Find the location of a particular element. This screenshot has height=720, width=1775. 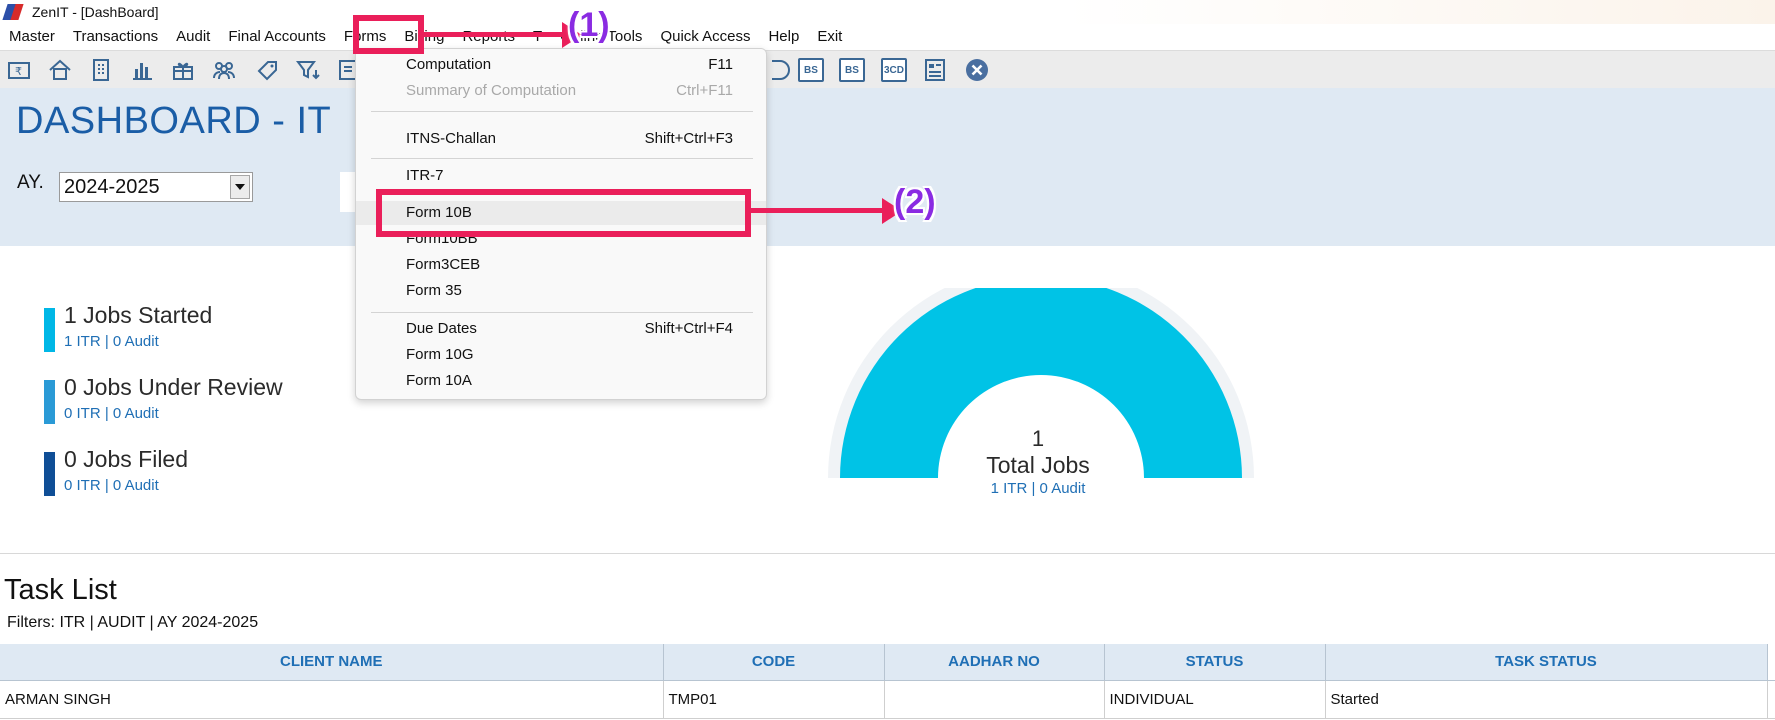

cell-code: TMP01 is located at coordinates (774, 699).